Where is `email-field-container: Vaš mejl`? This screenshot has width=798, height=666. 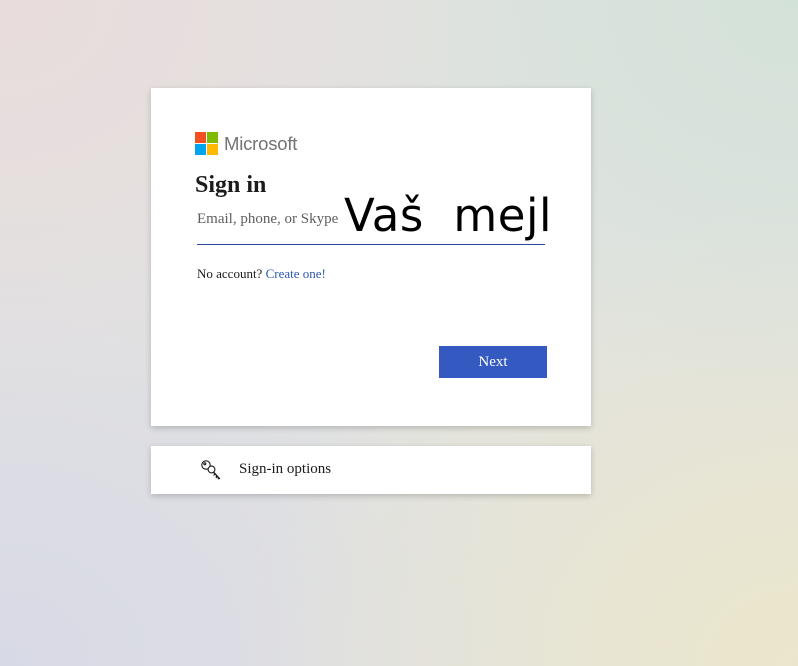 email-field-container: Vaš mejl is located at coordinates (374, 217).